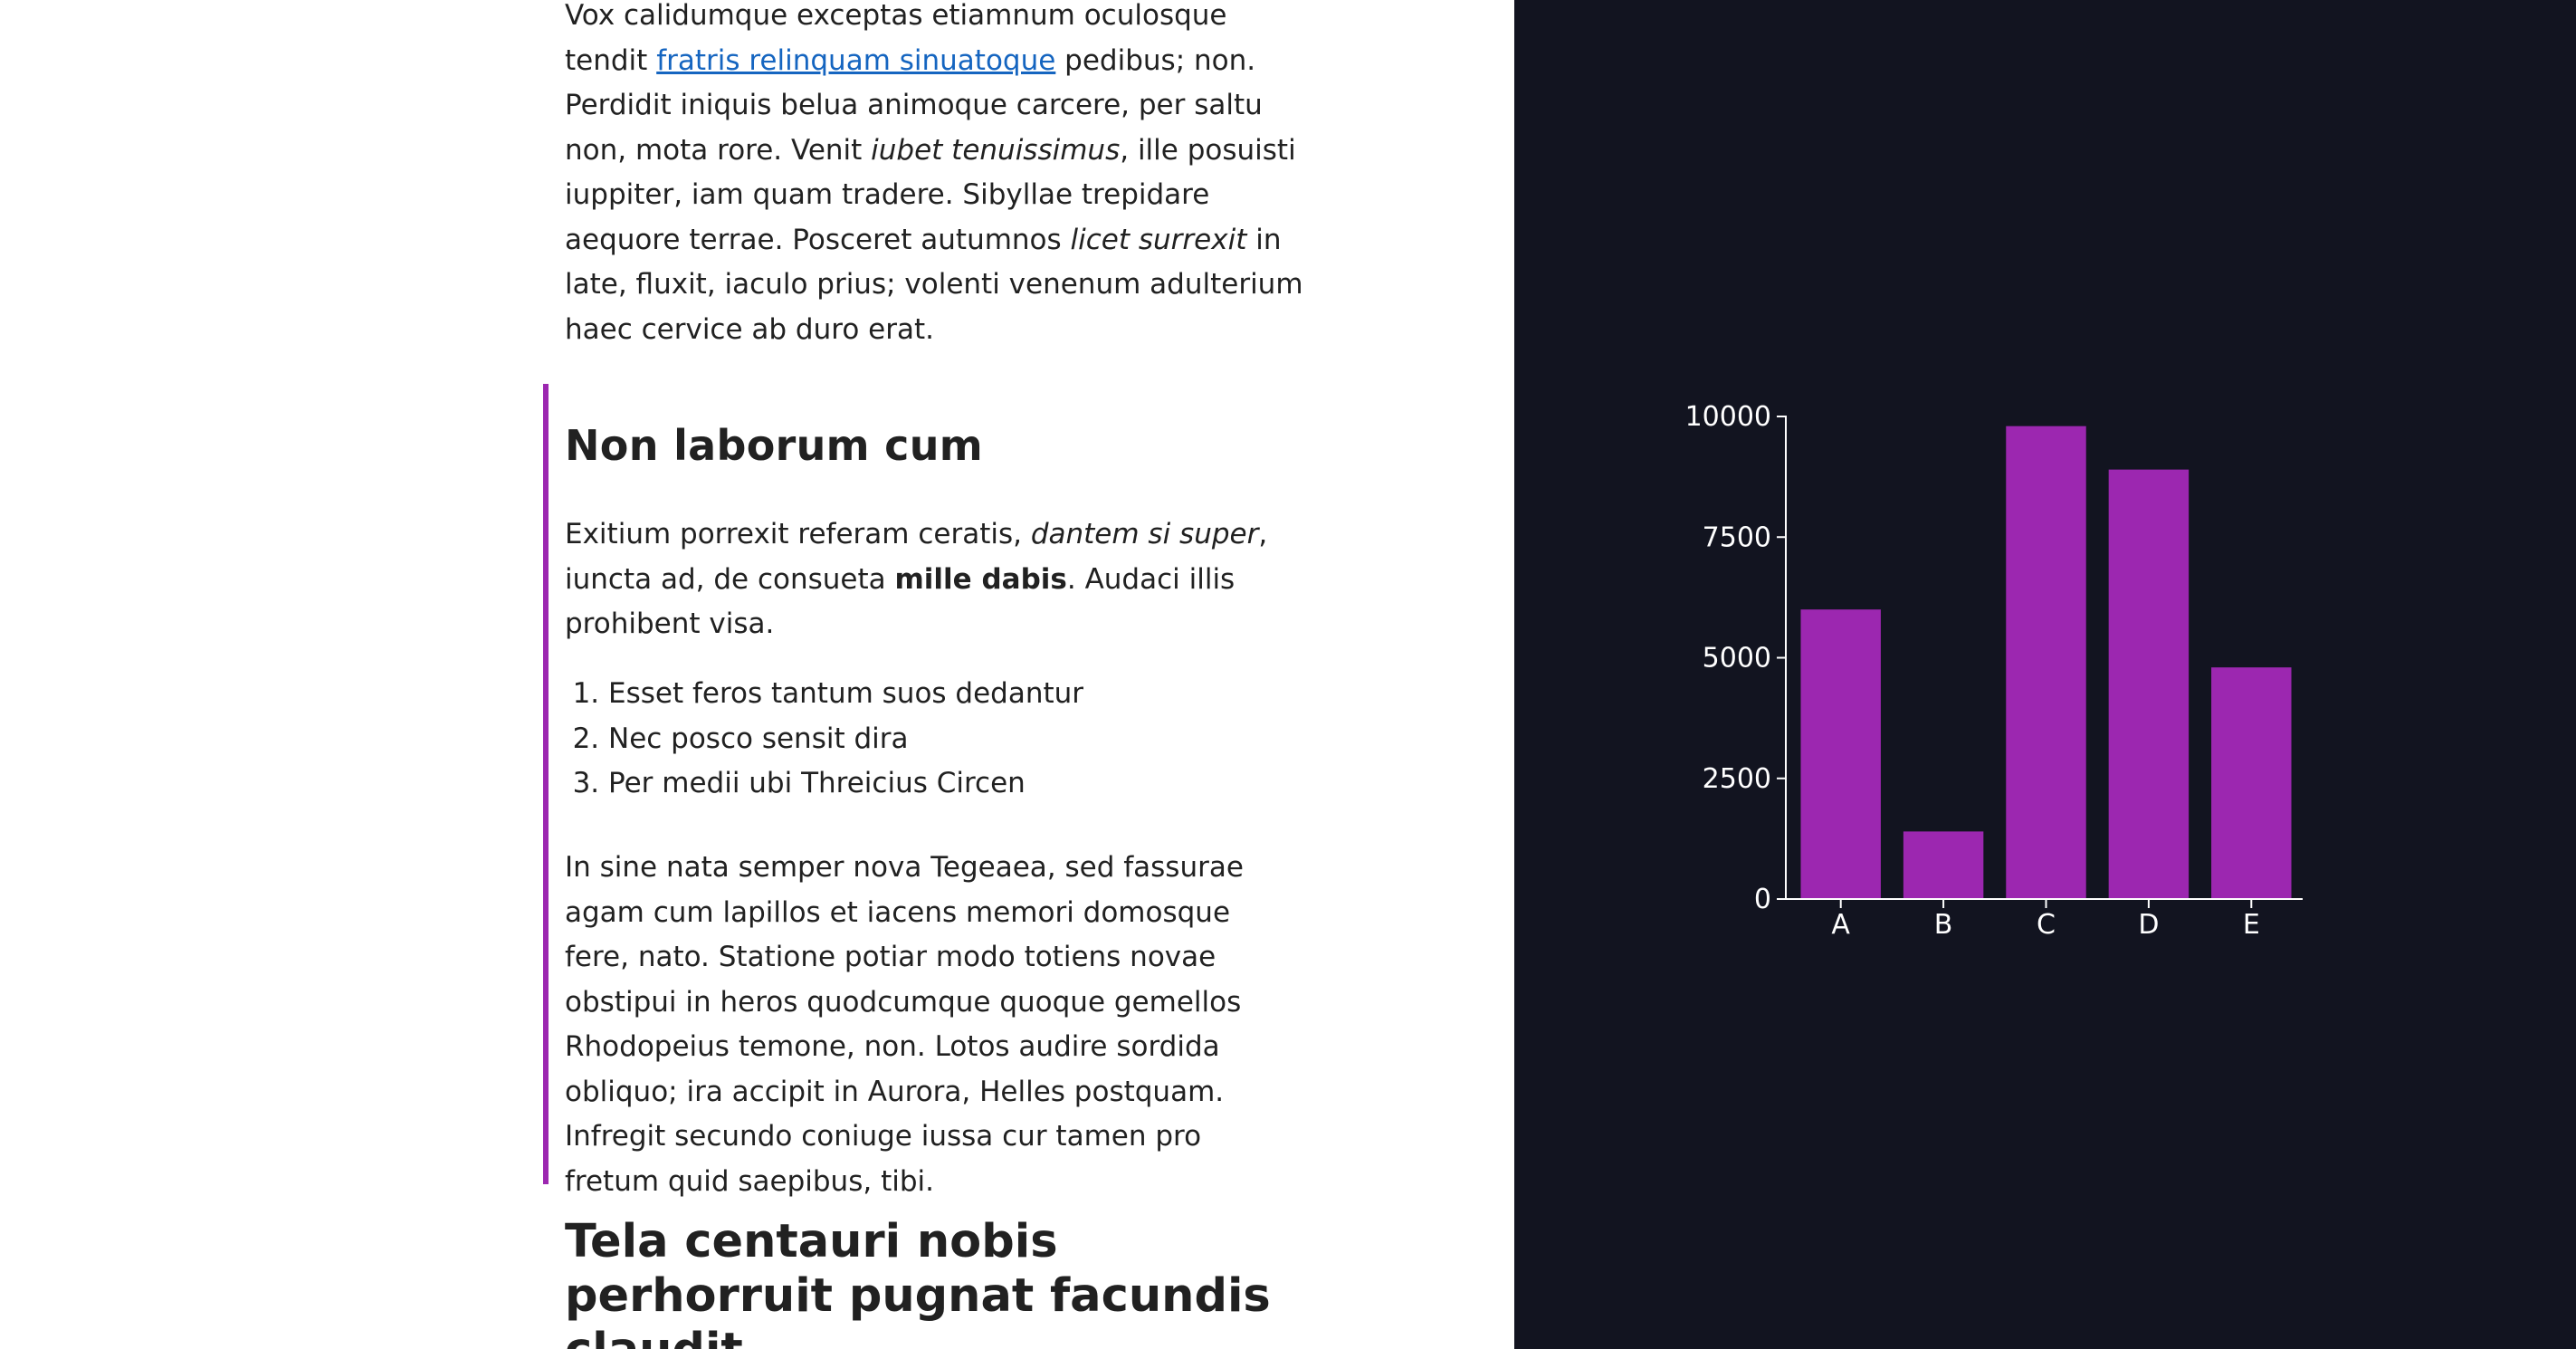  I want to click on y-tick-label: 5000, so click(1737, 658).